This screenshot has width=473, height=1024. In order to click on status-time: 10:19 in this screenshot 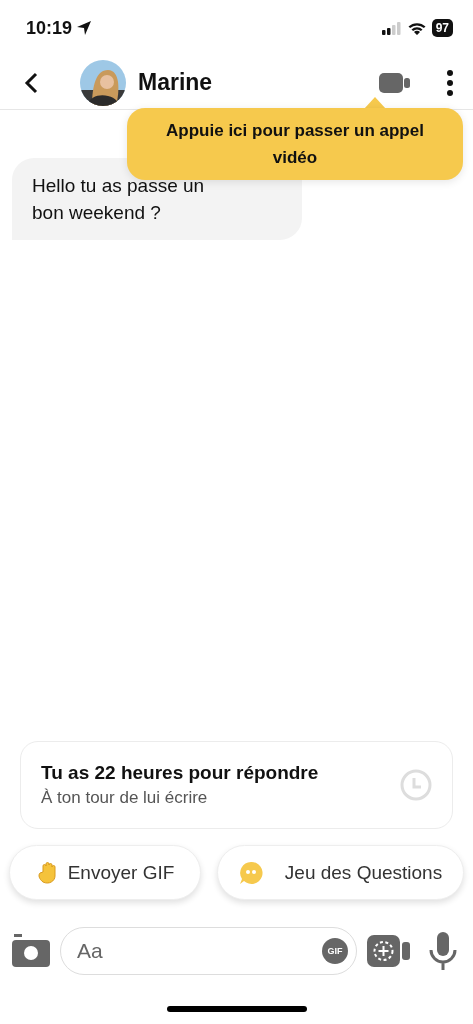, I will do `click(49, 28)`.